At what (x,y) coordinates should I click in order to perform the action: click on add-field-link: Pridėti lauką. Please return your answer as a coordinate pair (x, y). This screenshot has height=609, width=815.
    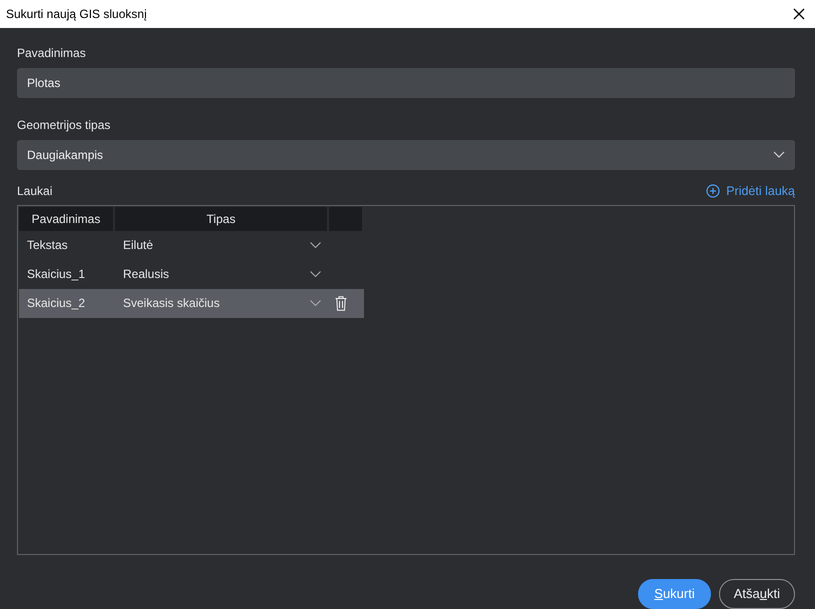
    Looking at the image, I should click on (750, 191).